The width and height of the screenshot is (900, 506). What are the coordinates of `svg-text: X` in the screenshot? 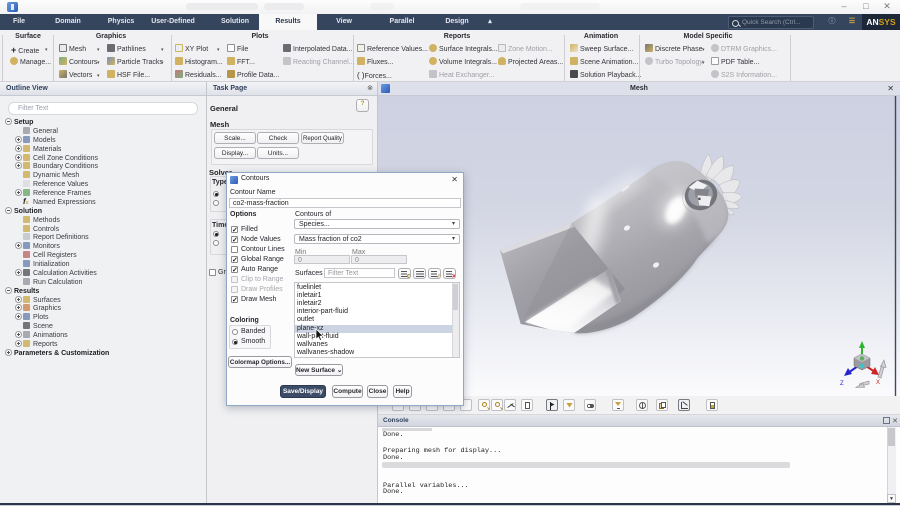 It's located at (878, 383).